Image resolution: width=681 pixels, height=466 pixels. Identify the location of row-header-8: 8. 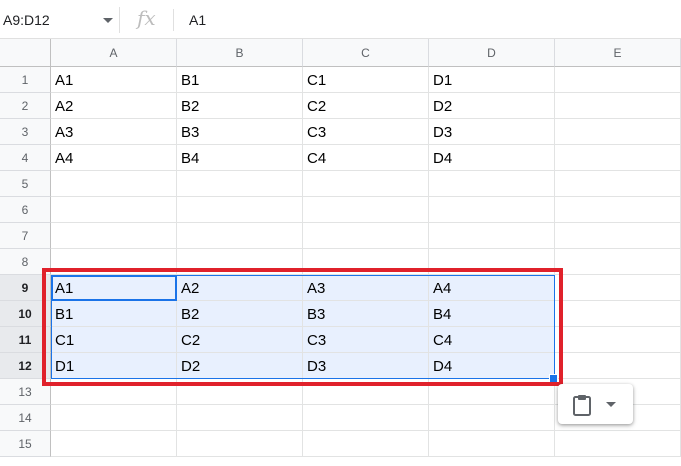
(25, 262).